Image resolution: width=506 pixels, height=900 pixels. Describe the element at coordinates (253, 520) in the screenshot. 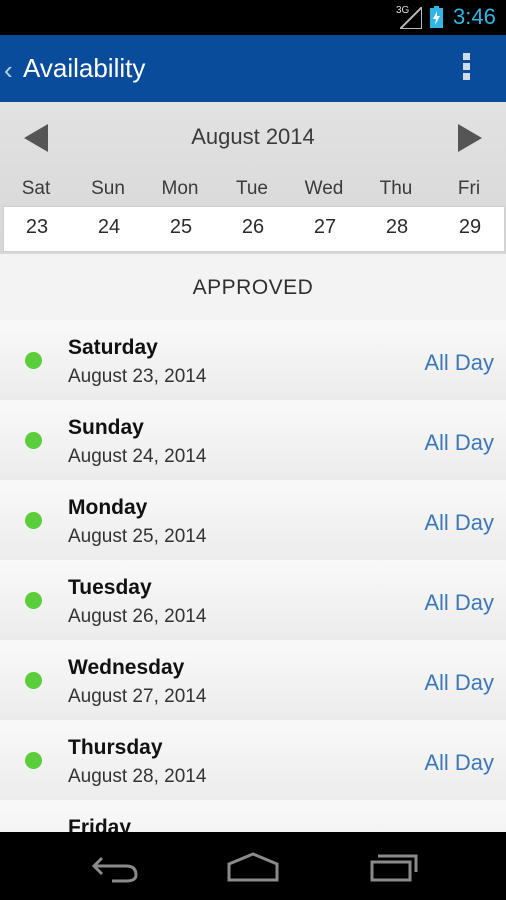

I see `list-item: Monday August 25, 2014 All Day` at that location.